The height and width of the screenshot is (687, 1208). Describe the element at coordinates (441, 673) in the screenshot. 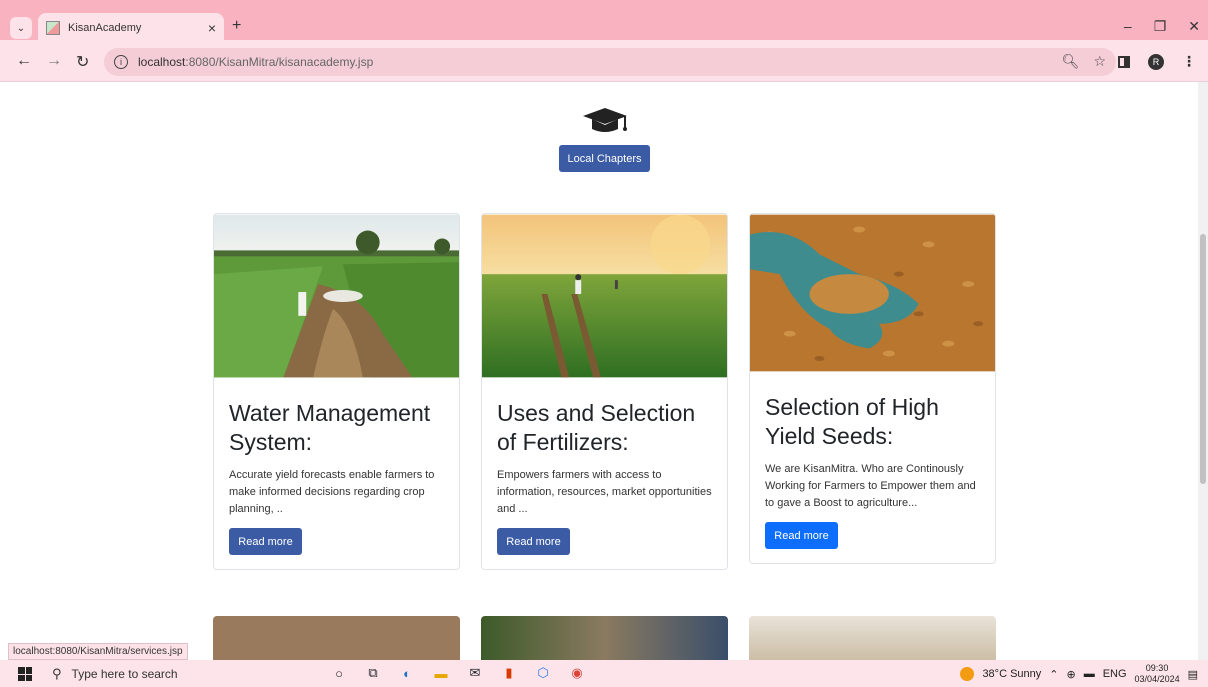

I see `file-explorer-icon: ▬` at that location.